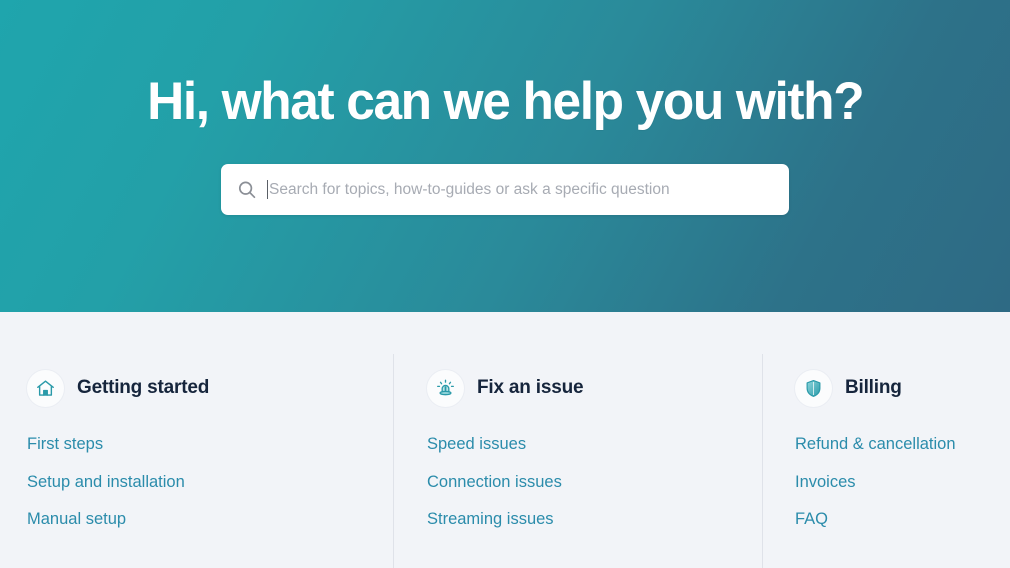 The width and height of the screenshot is (1010, 568). I want to click on siren-icon, so click(445, 388).